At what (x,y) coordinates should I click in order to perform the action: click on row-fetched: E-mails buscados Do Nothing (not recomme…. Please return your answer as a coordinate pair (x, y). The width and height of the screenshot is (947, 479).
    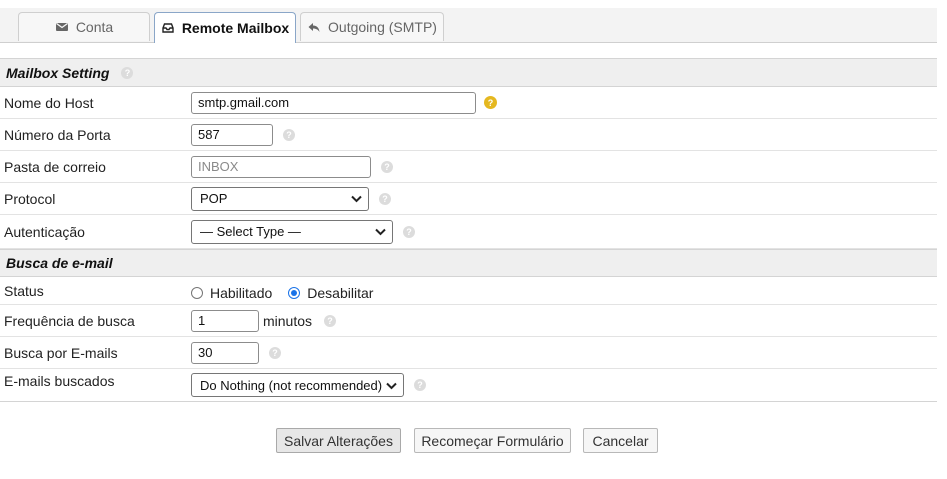
    Looking at the image, I should click on (468, 385).